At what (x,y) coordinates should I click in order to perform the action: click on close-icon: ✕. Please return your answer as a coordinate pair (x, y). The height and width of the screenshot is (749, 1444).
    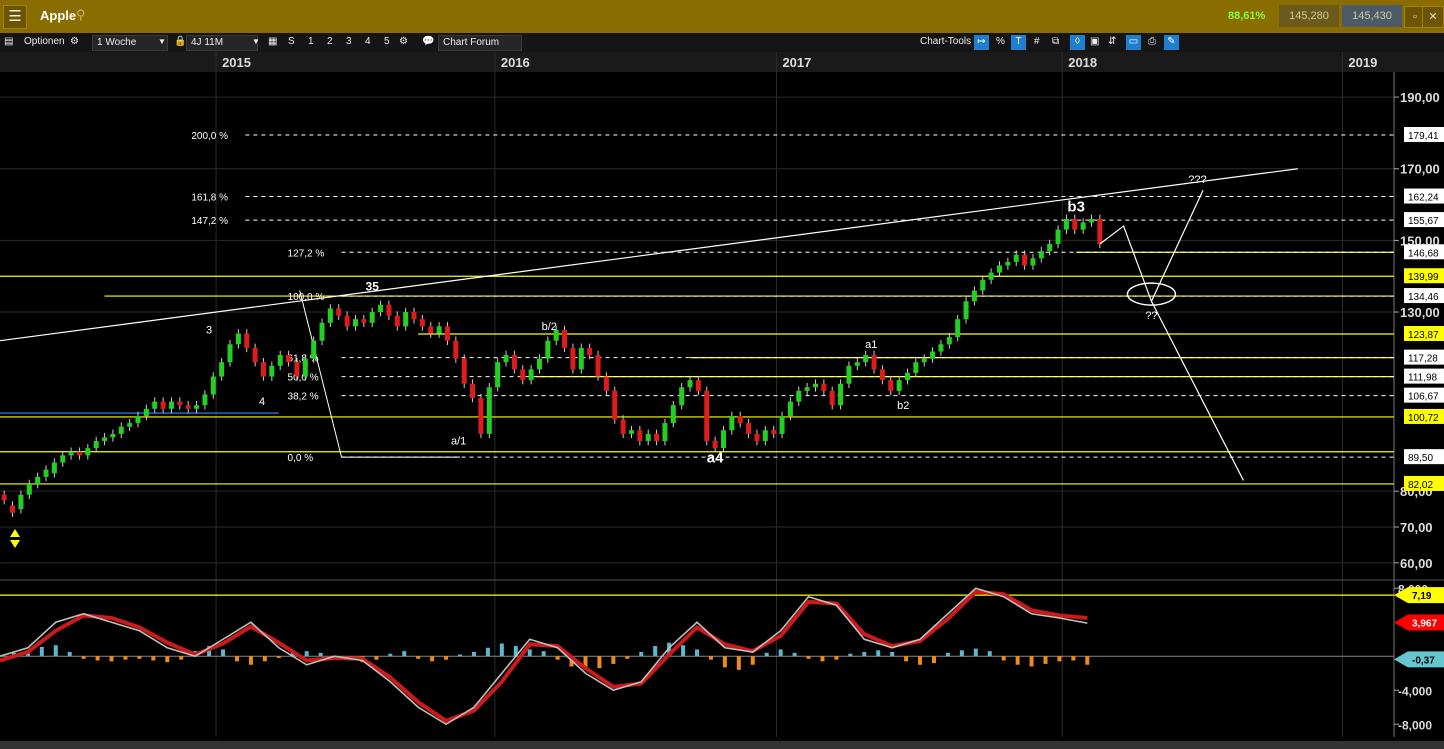
    Looking at the image, I should click on (1433, 17).